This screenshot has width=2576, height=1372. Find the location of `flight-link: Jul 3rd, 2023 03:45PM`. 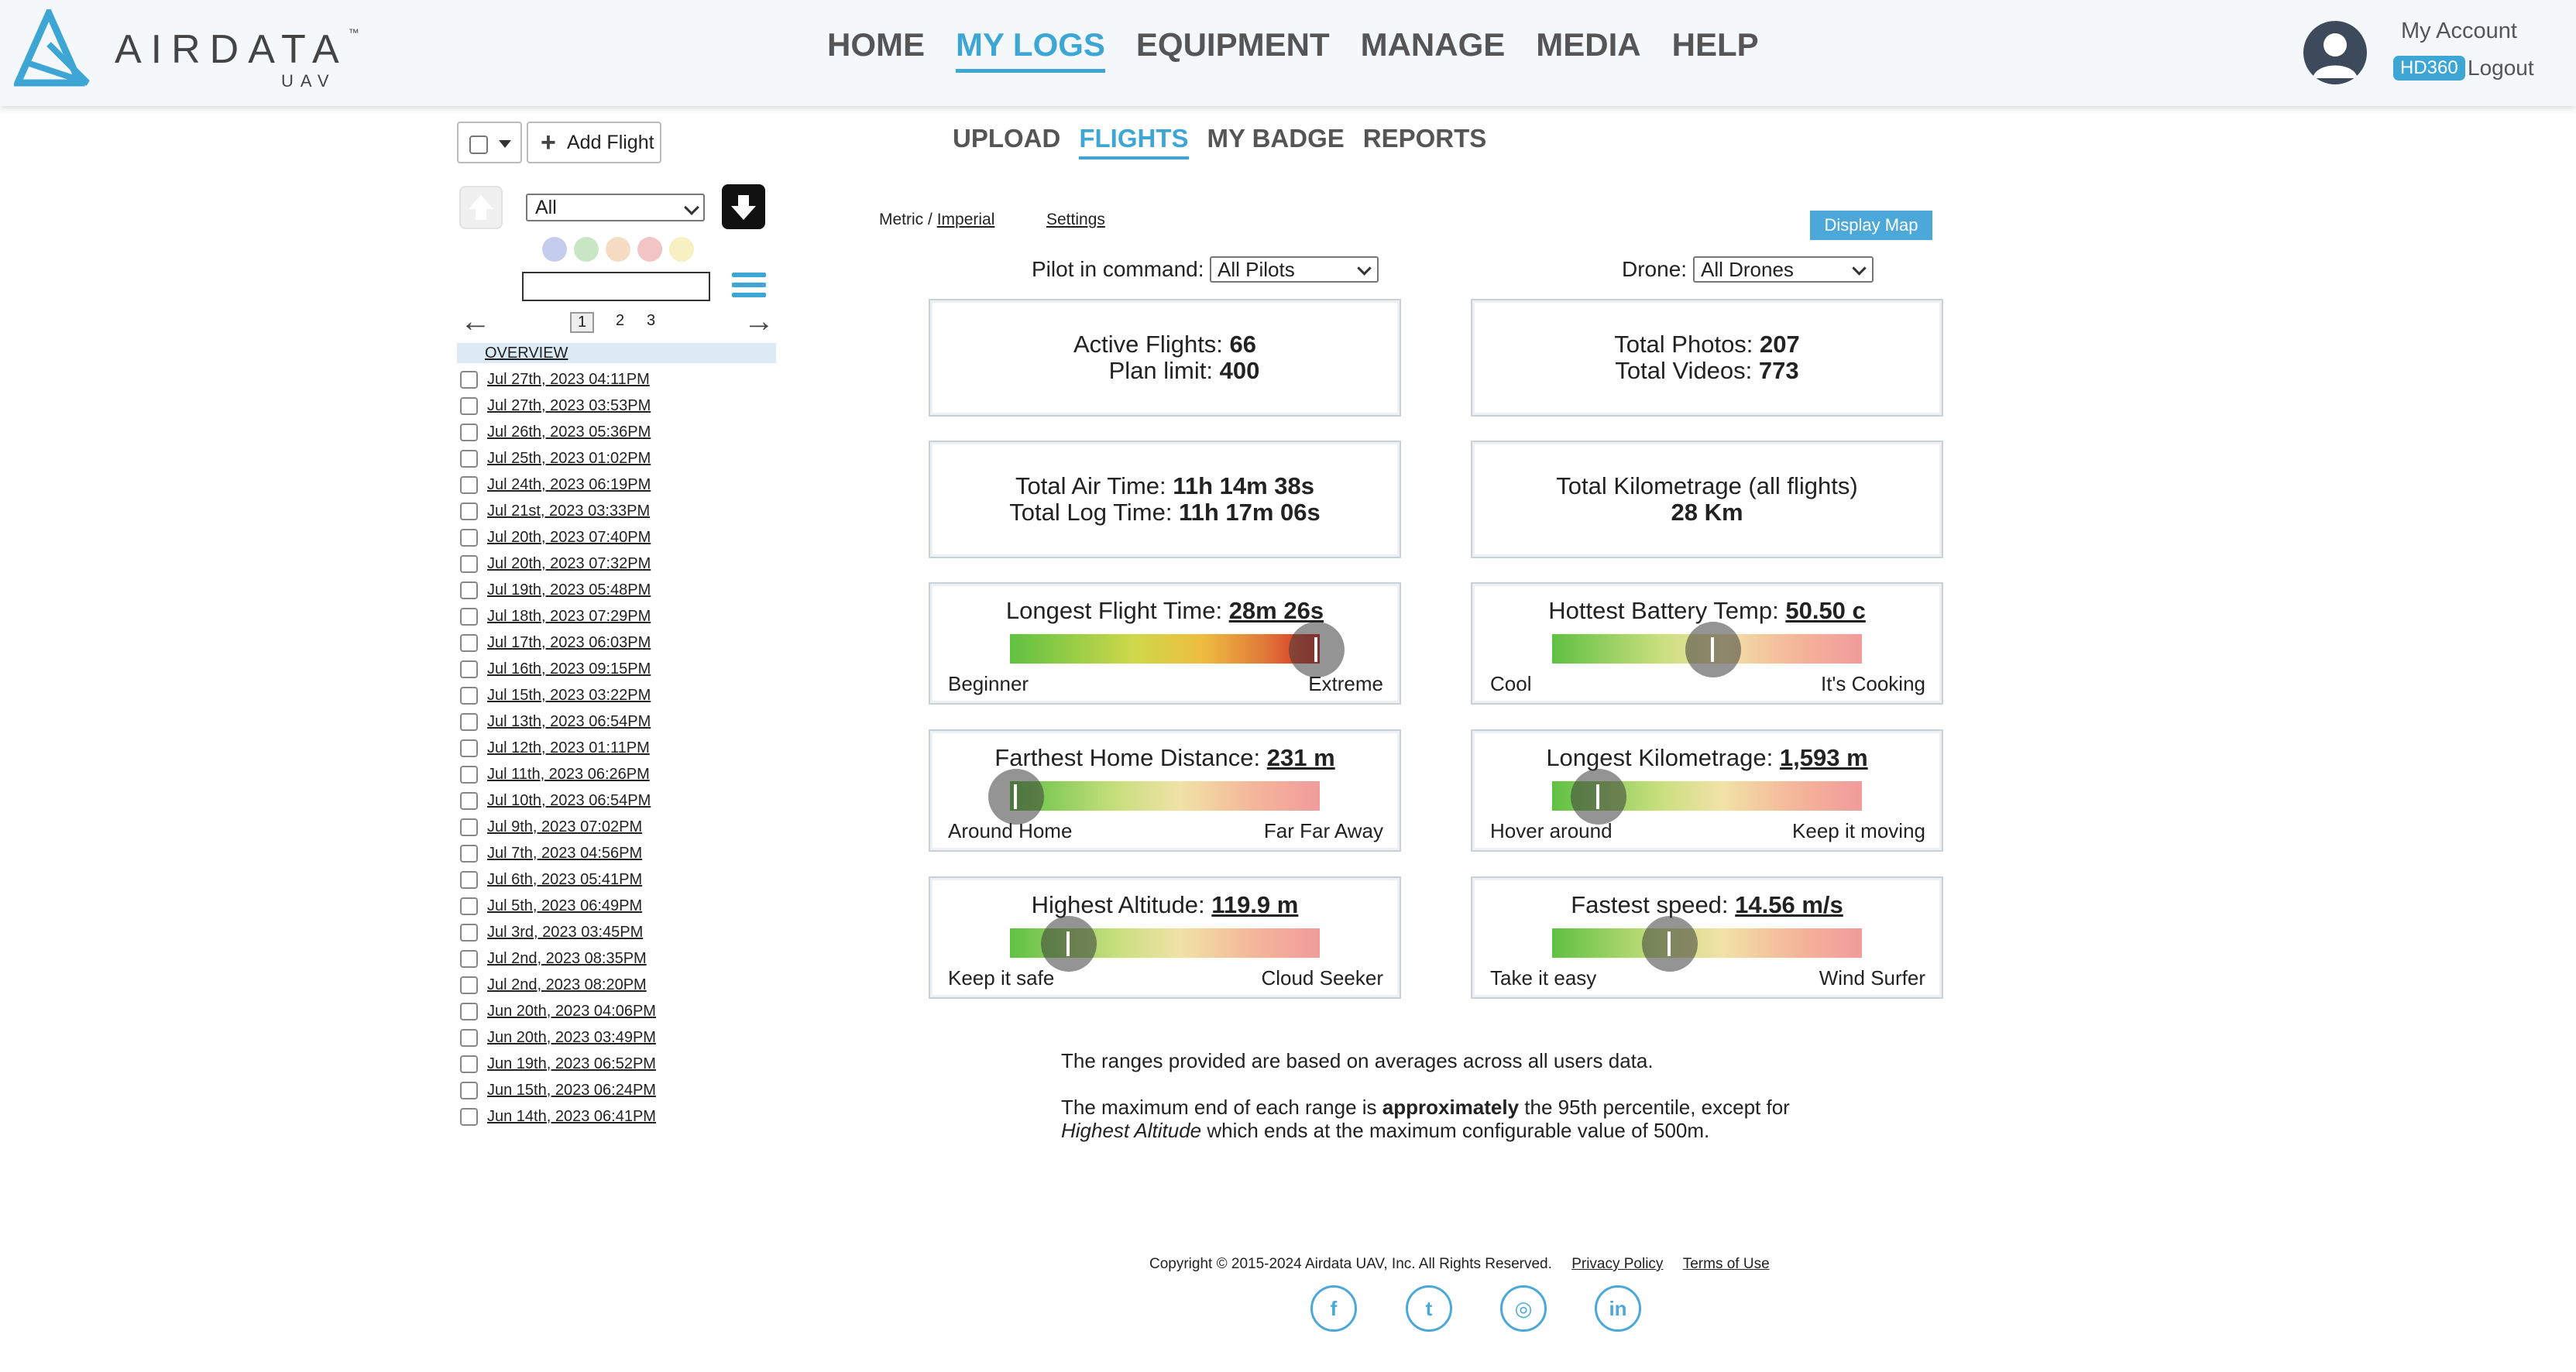

flight-link: Jul 3rd, 2023 03:45PM is located at coordinates (565, 933).